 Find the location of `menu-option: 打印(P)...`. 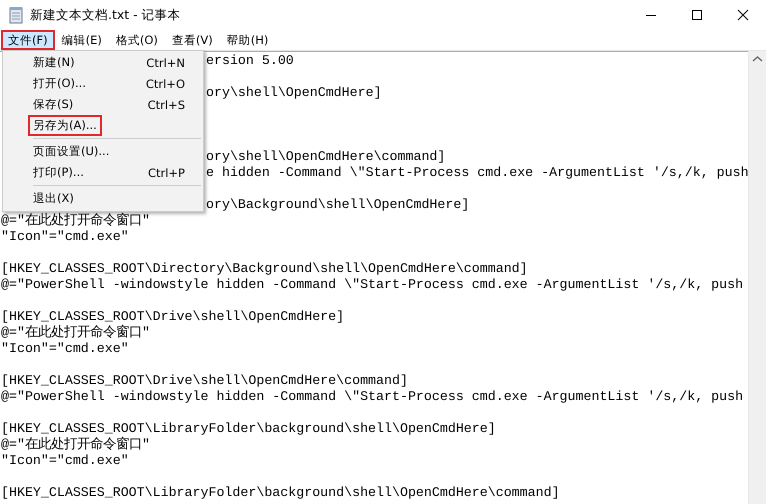

menu-option: 打印(P)... is located at coordinates (58, 172).